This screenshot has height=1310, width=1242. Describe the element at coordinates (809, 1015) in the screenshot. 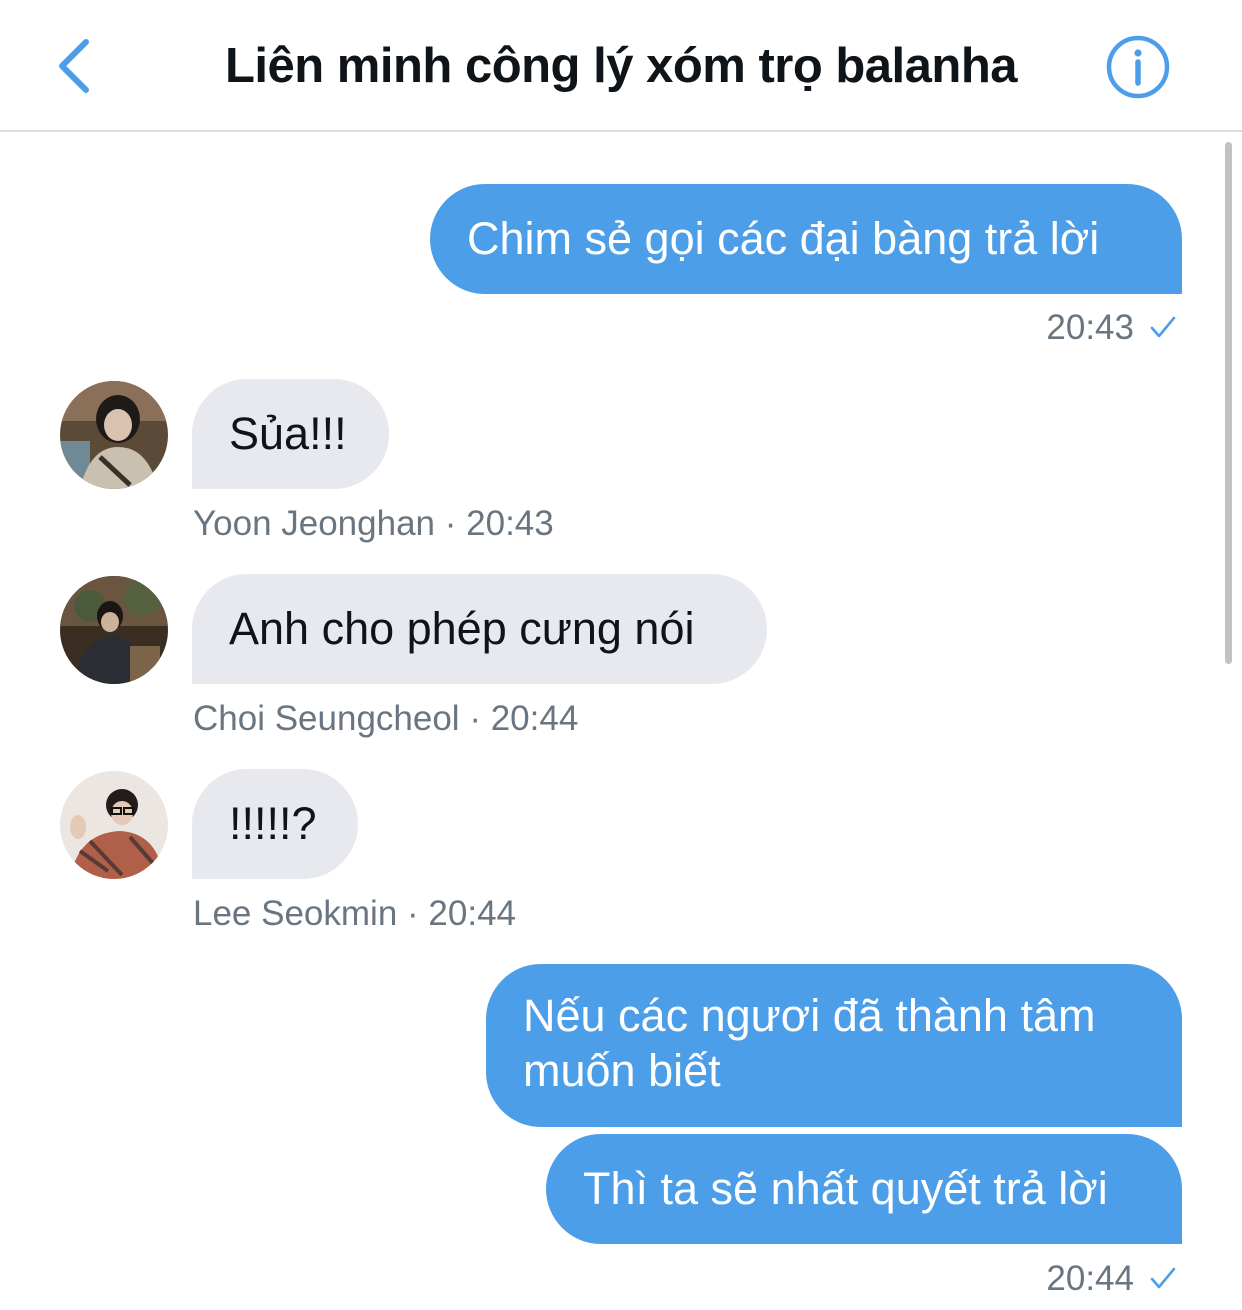

I see `message-text-line: Nếu các ngươi đã thành tâm` at that location.